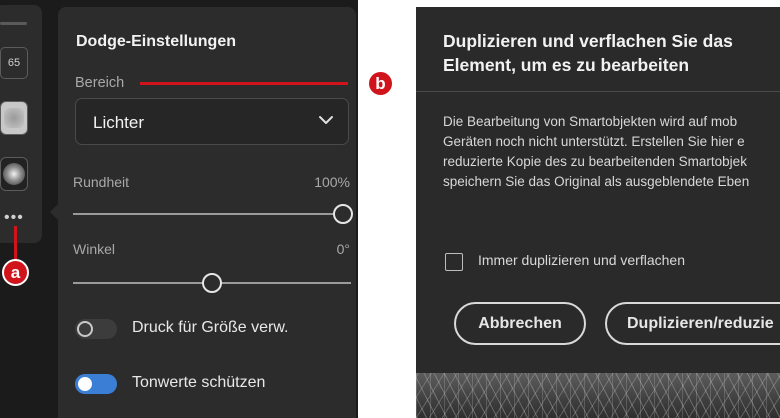 The height and width of the screenshot is (418, 780). I want to click on chevron-down-icon, so click(326, 120).